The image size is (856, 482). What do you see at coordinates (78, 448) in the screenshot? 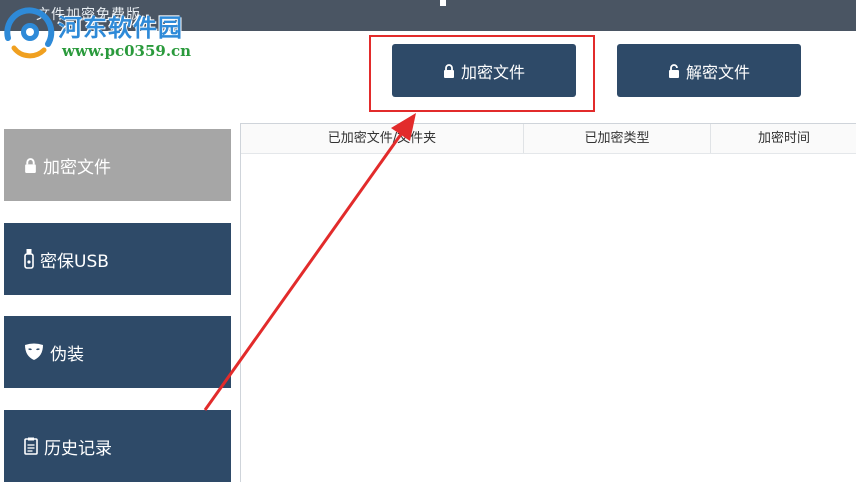
I see `sidebar-item-label: 历史记录` at bounding box center [78, 448].